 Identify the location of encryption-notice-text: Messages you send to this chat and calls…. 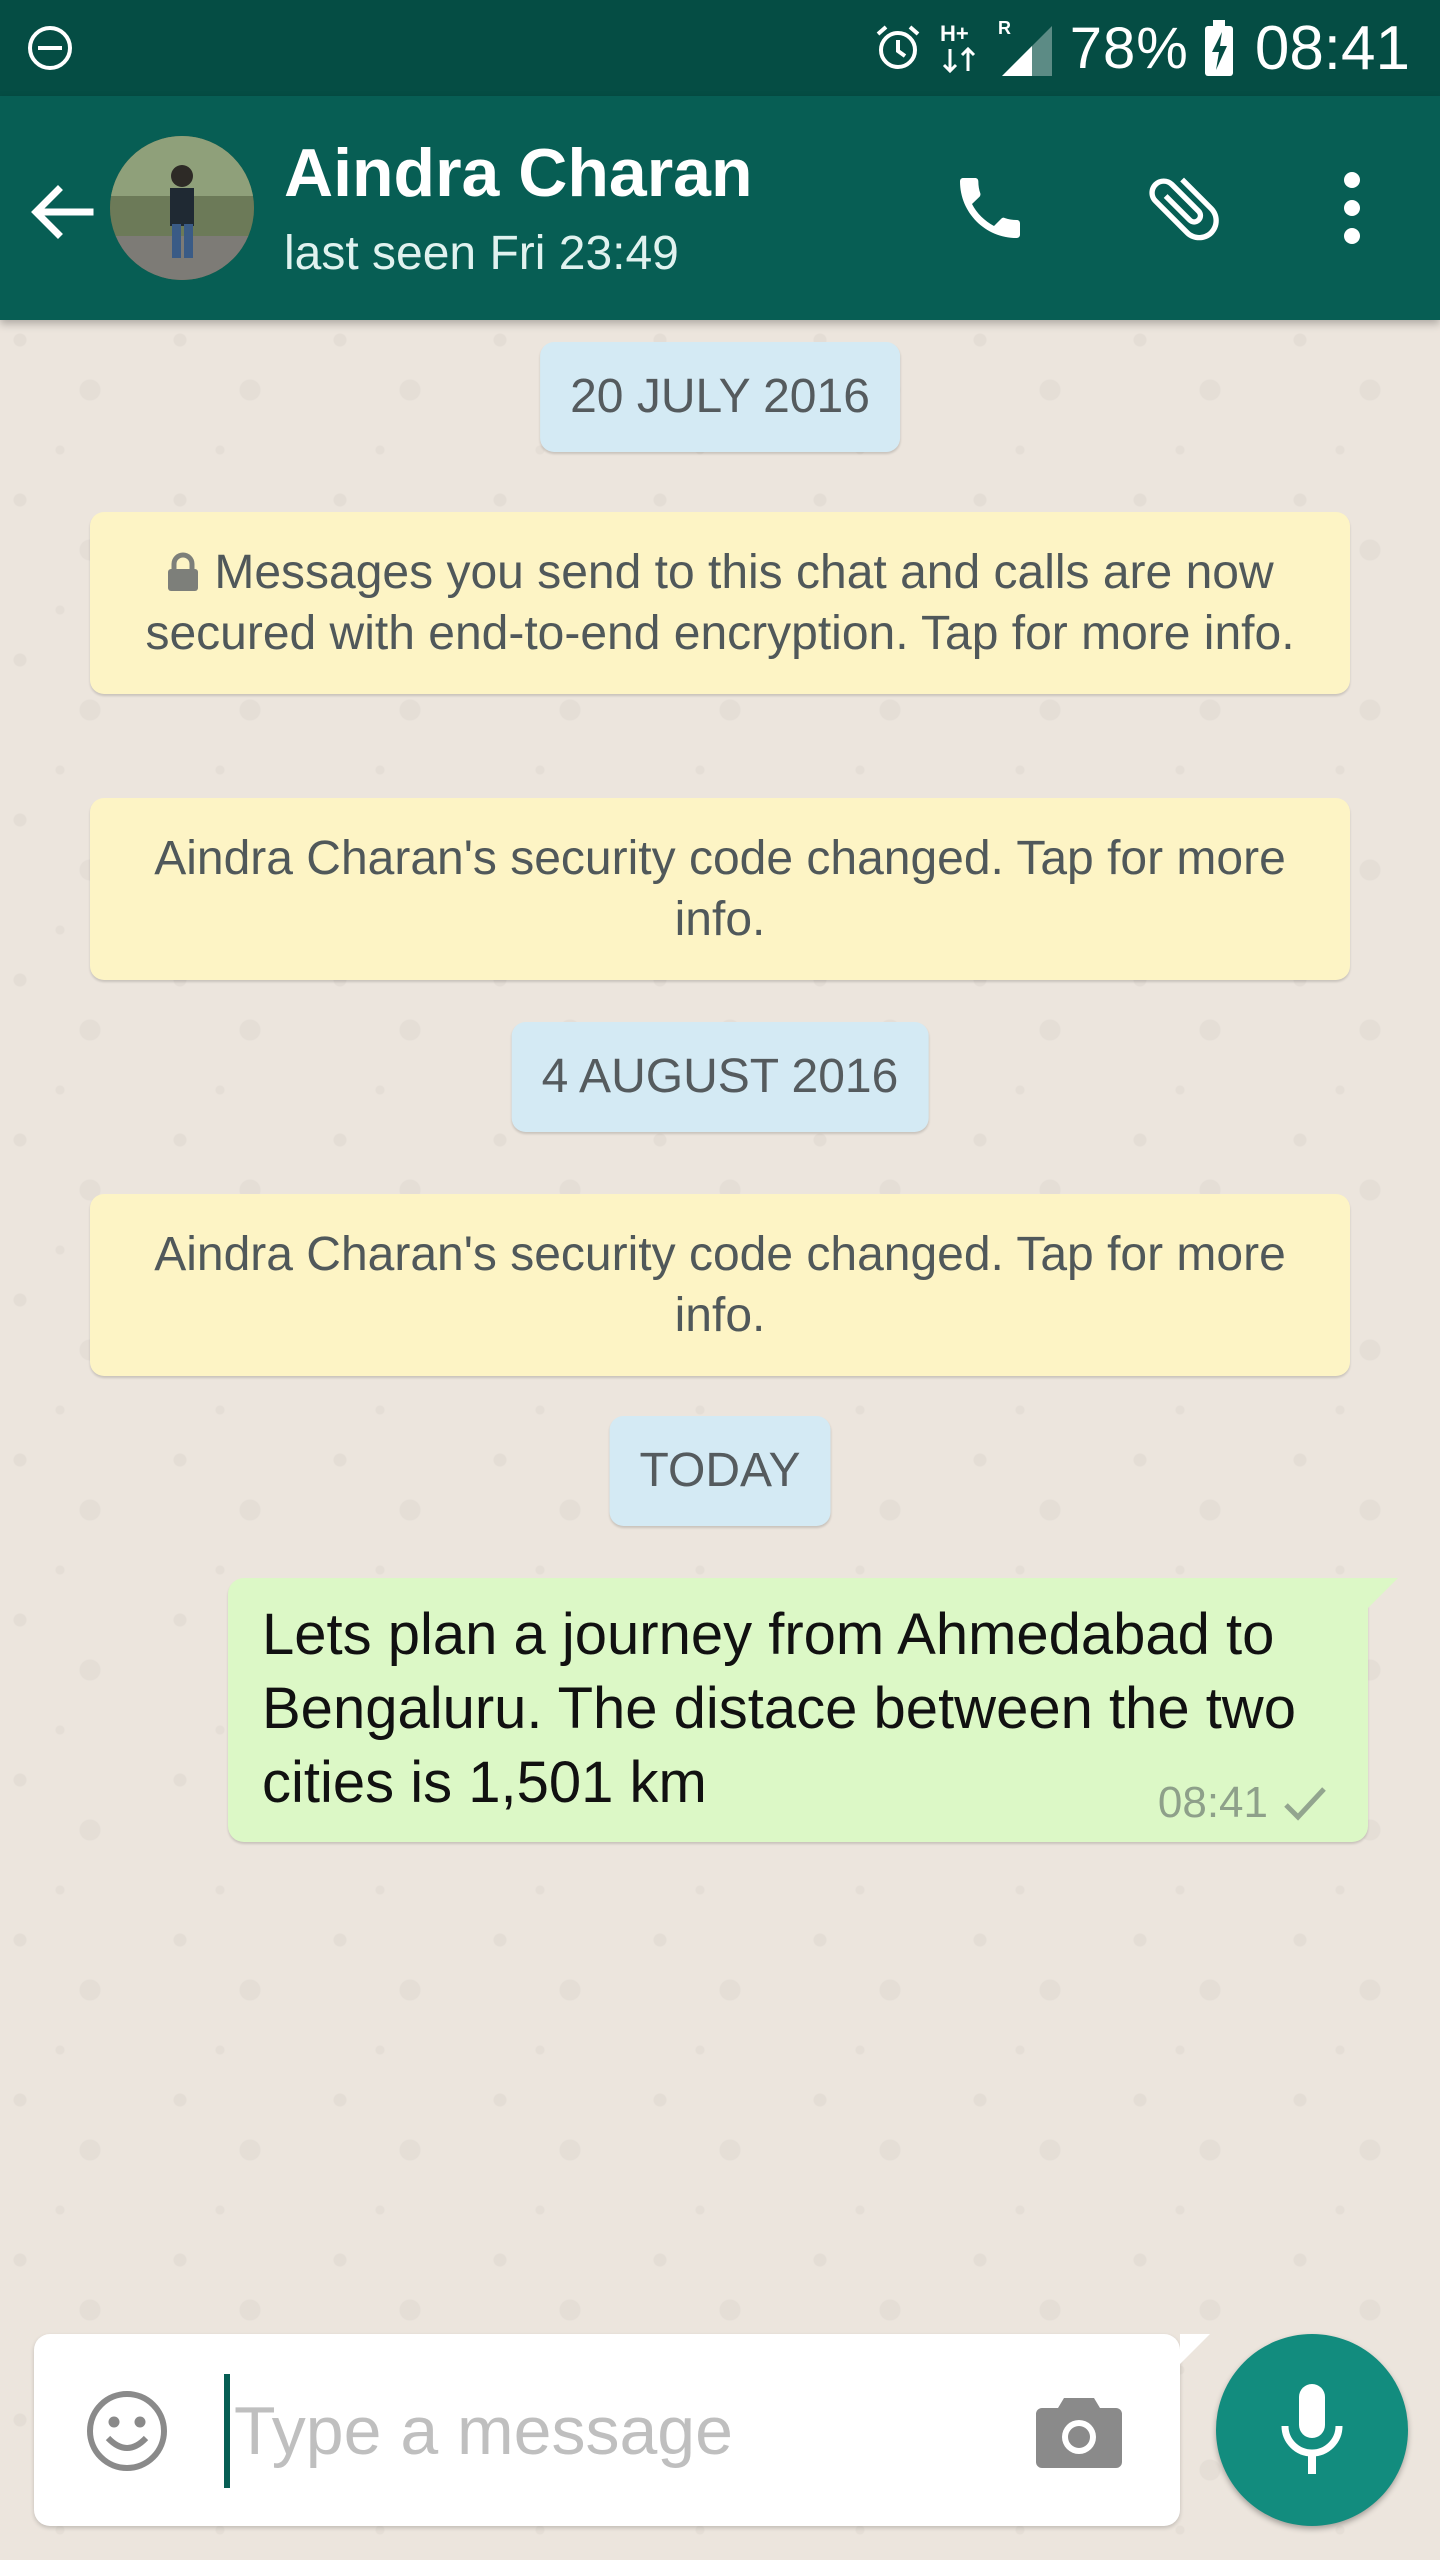
(720, 603).